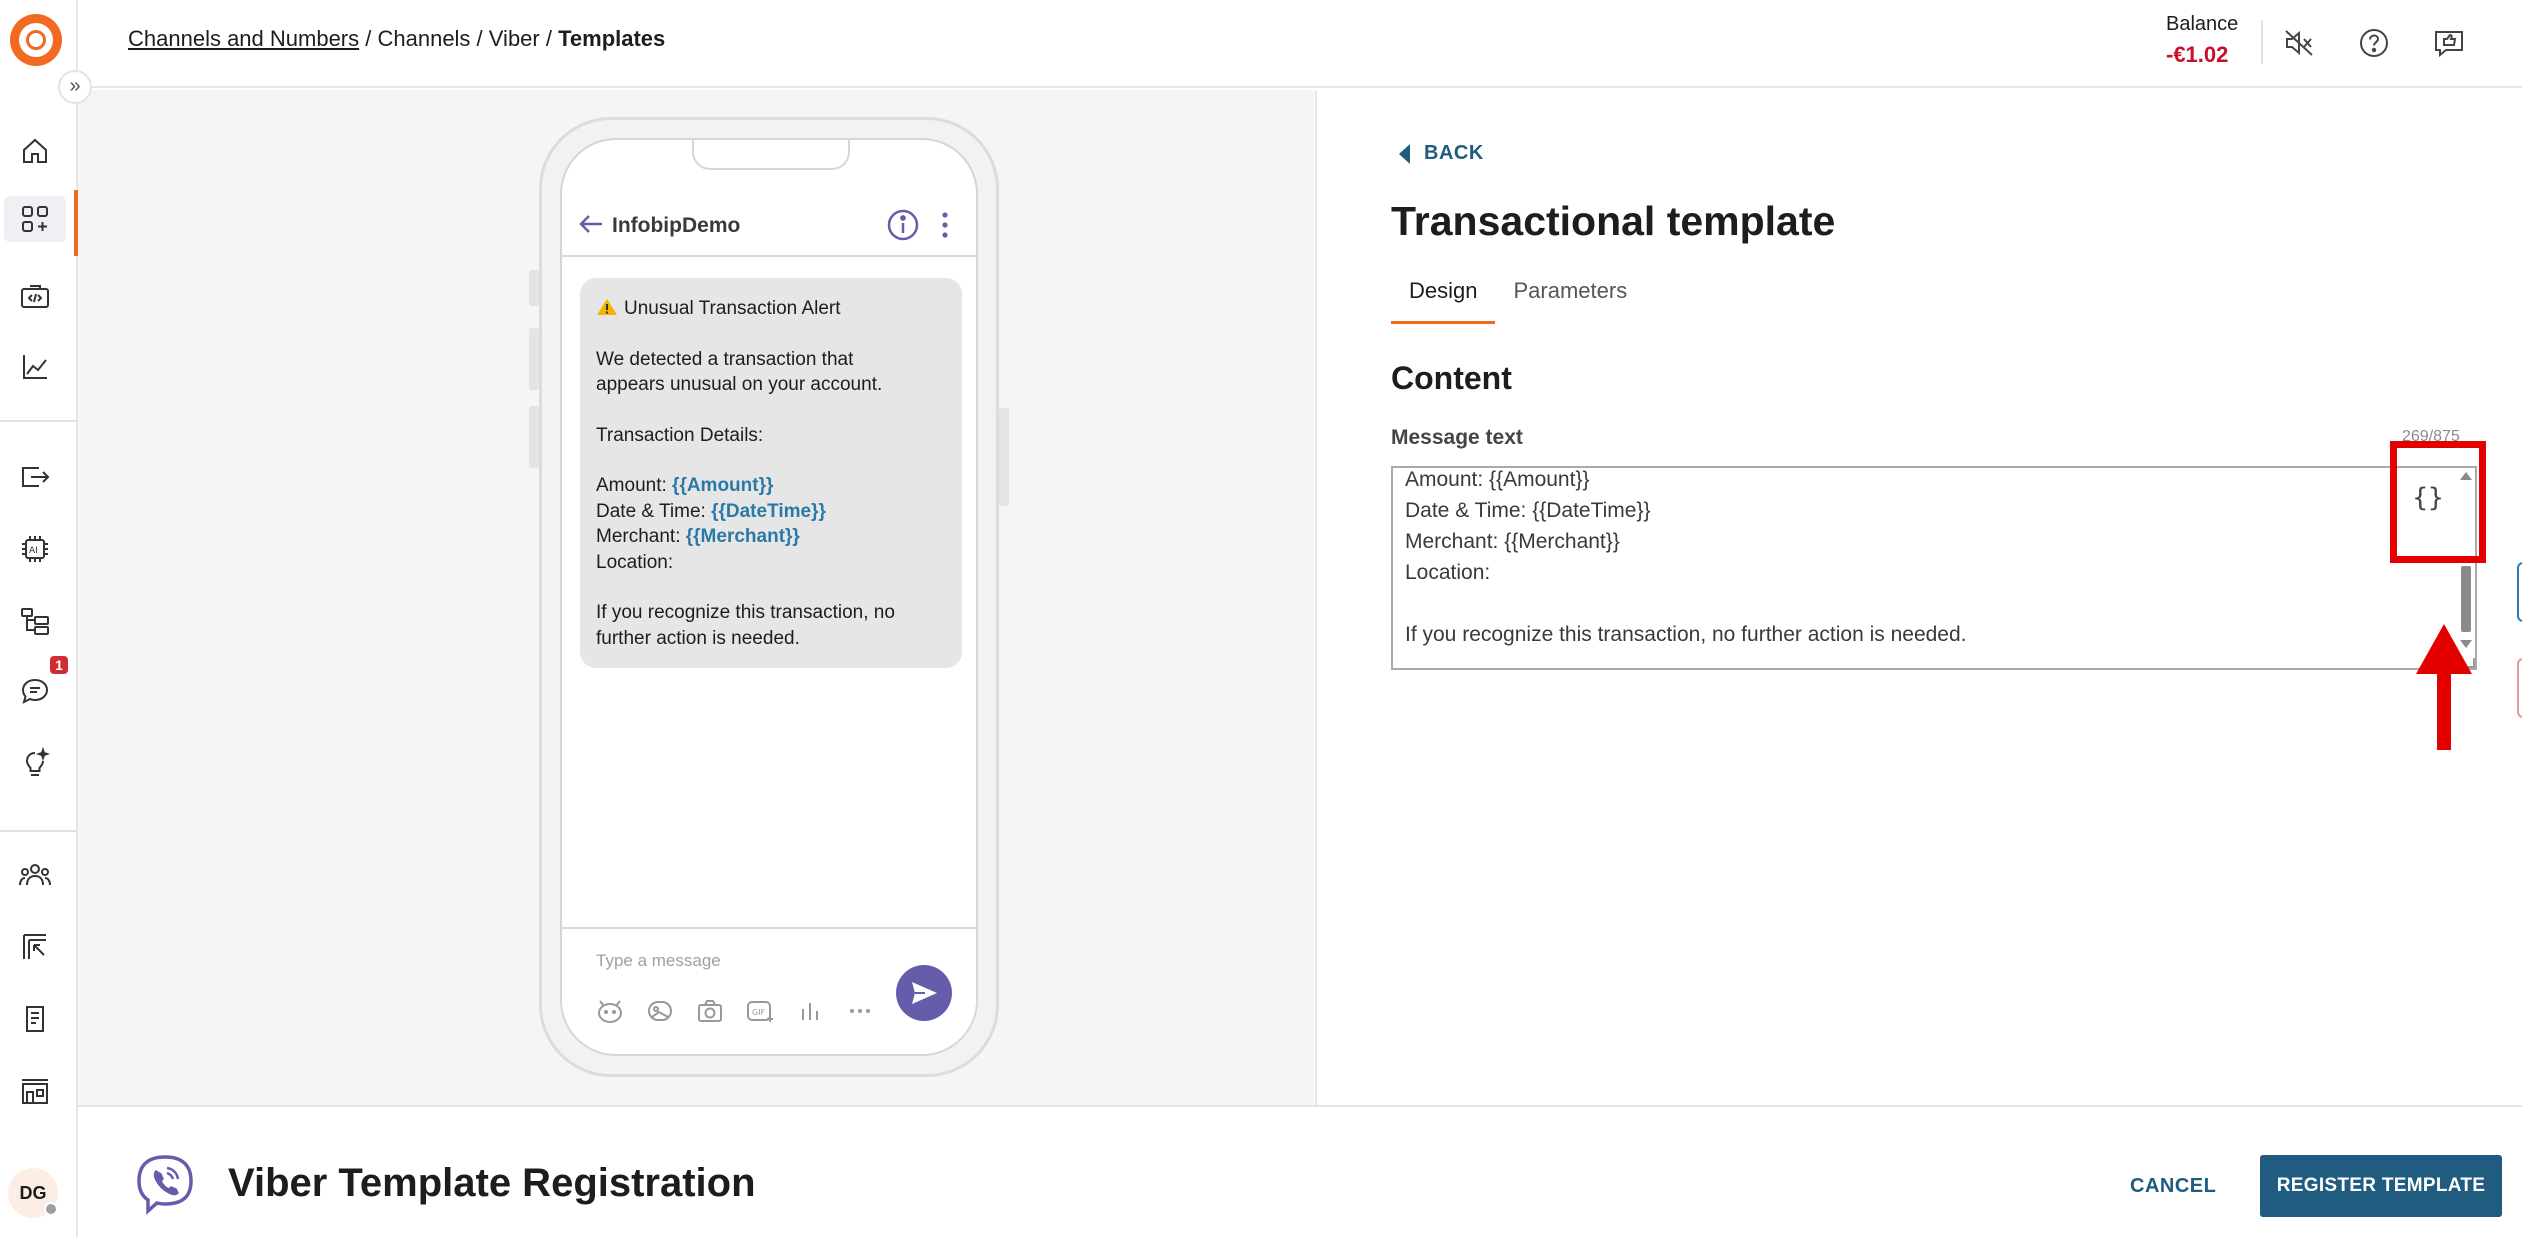 This screenshot has height=1237, width=2522. I want to click on balance-value: -€1.02, so click(2197, 54).